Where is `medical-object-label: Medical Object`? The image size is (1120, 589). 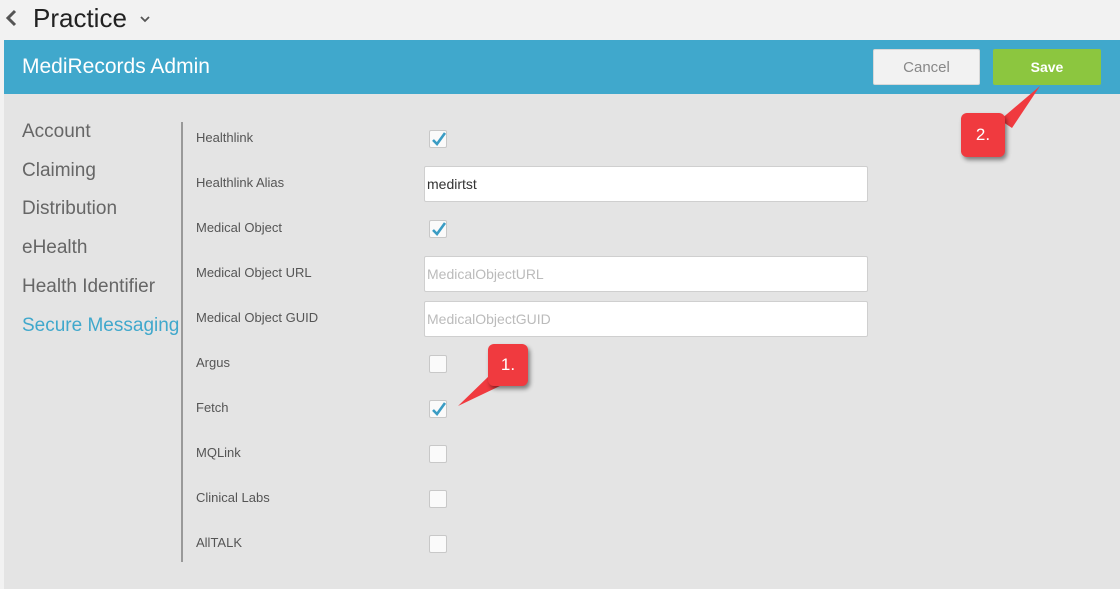
medical-object-label: Medical Object is located at coordinates (239, 227).